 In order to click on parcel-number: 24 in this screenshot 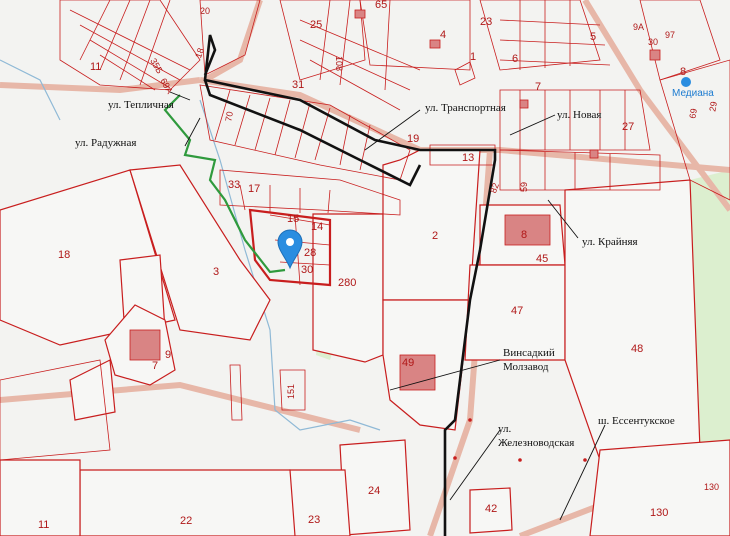, I will do `click(374, 491)`.